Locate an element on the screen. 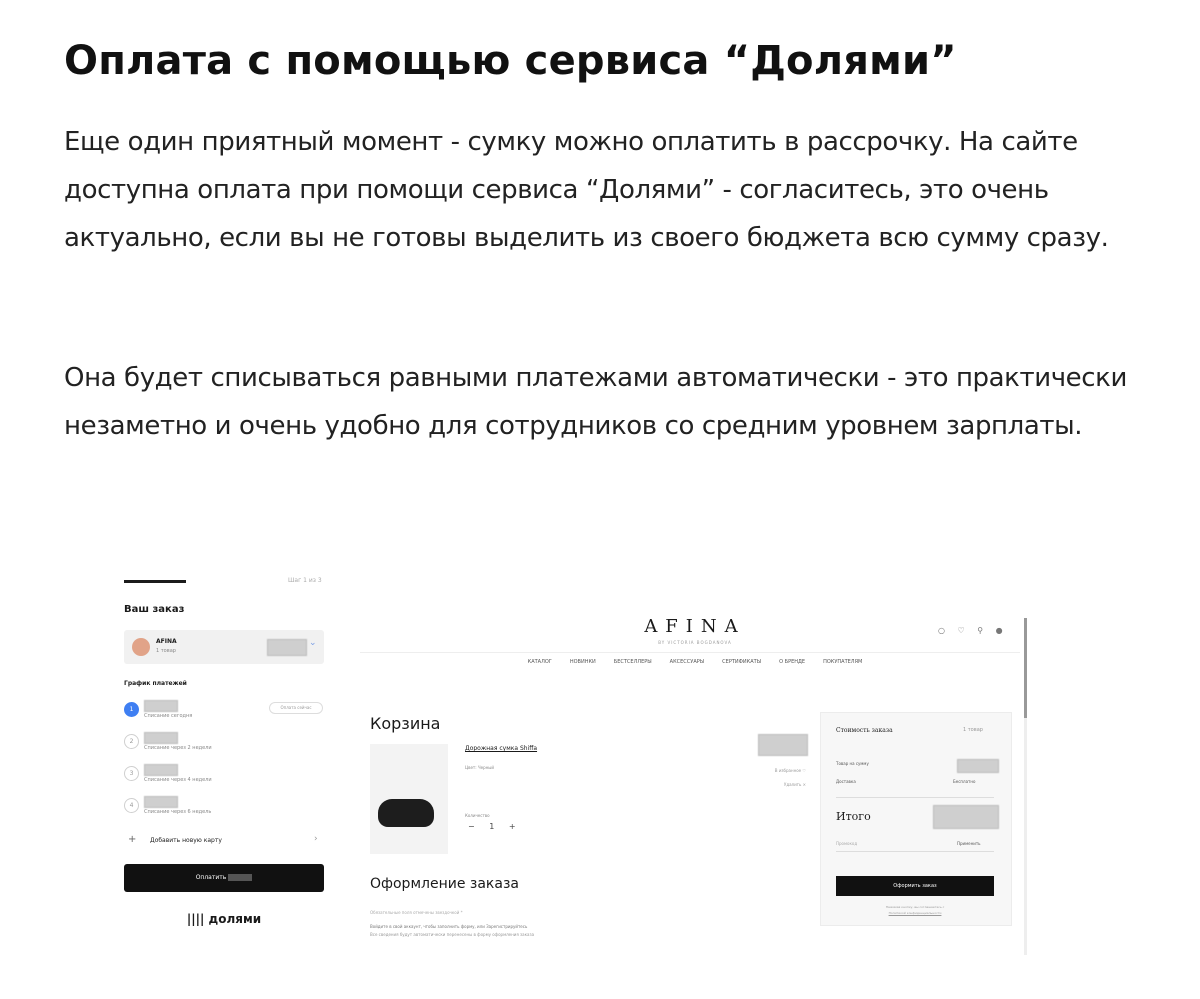 This screenshot has height=999, width=1200. shop-logo-subtitle: BY VICTORIA BOGDANOVA is located at coordinates (695, 642).